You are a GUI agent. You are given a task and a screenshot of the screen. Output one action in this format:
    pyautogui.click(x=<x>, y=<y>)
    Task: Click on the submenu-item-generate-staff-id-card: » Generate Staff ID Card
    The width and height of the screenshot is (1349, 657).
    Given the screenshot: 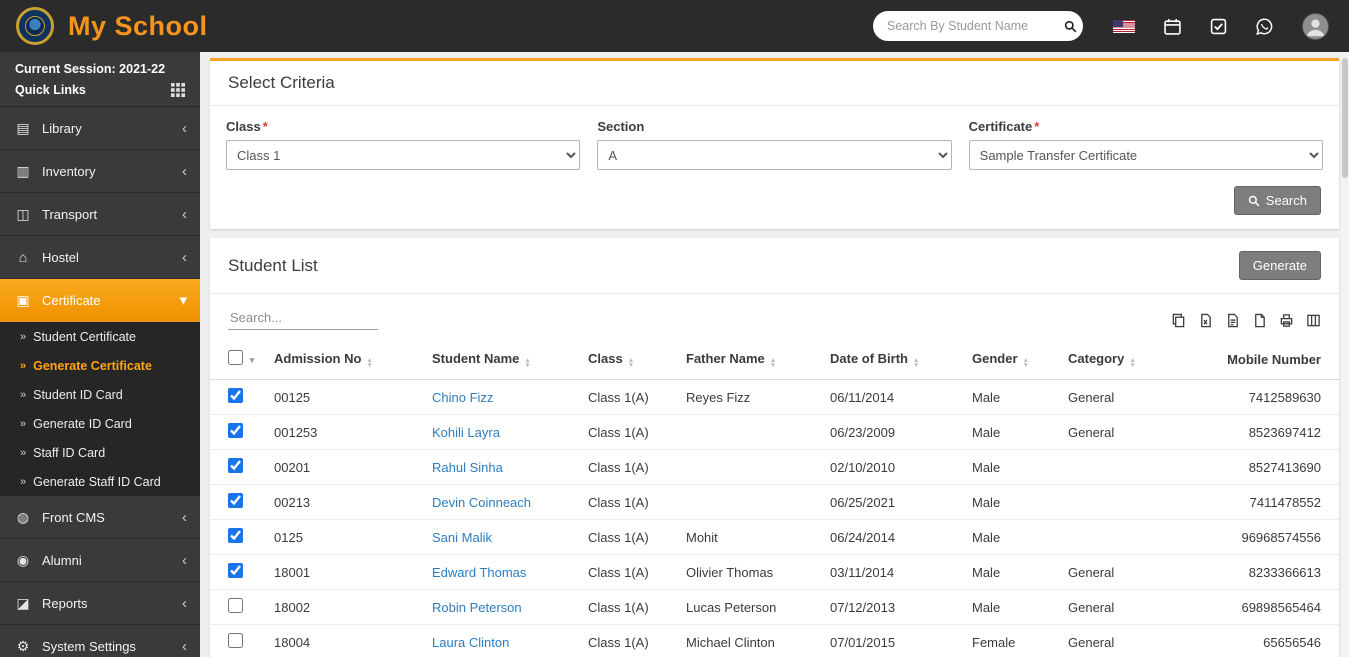 What is the action you would take?
    pyautogui.click(x=100, y=481)
    